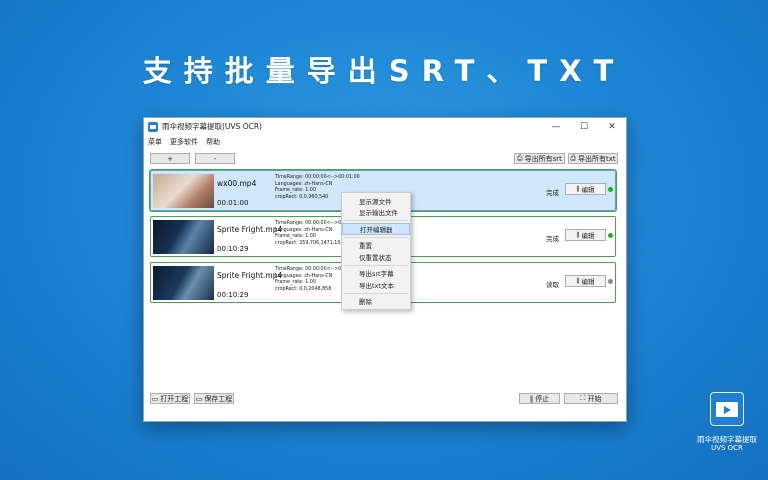 This screenshot has width=768, height=480. Describe the element at coordinates (392, 229) in the screenshot. I see `mouse-pointer-icon: ☝` at that location.